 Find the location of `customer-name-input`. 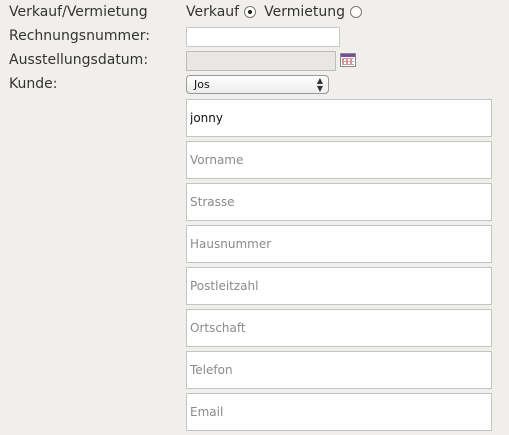

customer-name-input is located at coordinates (339, 118).